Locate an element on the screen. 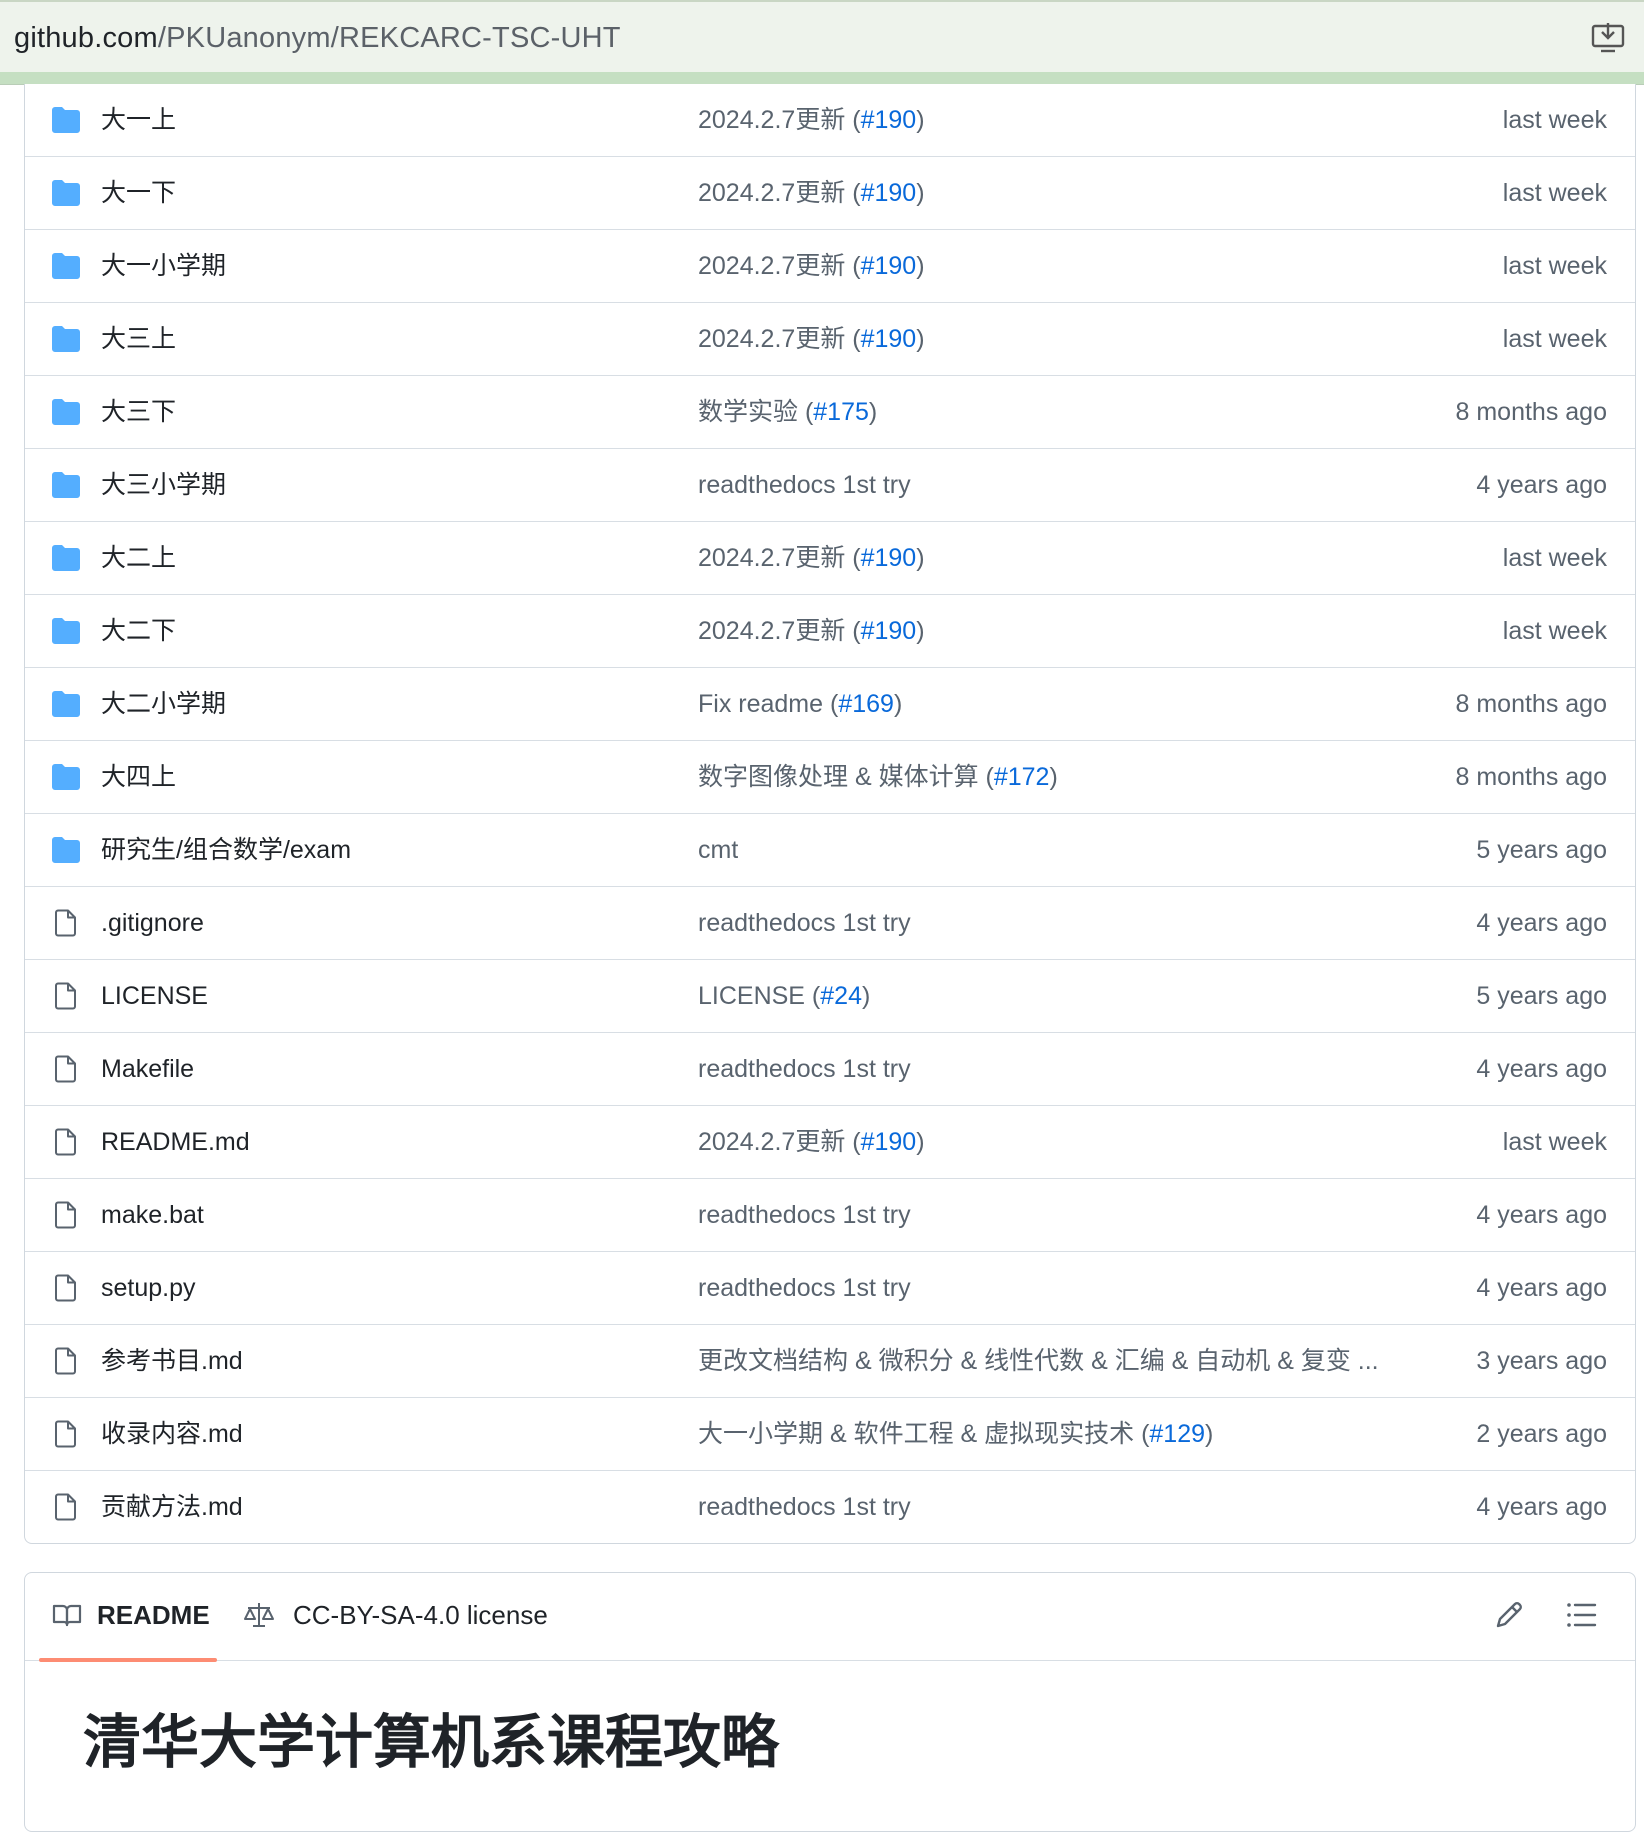 Image resolution: width=1644 pixels, height=1832 pixels. table-row: setup.py readthedocs 1st try 4 years ago is located at coordinates (830, 1288).